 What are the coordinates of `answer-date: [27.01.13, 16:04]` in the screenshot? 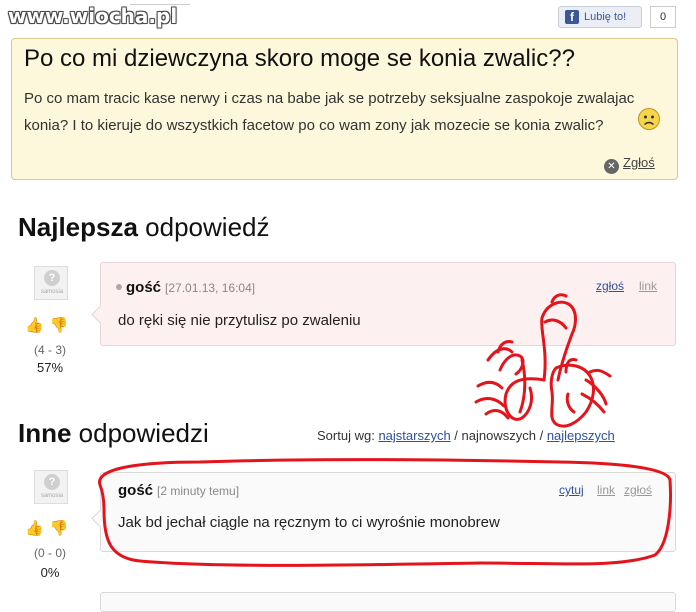 It's located at (210, 288).